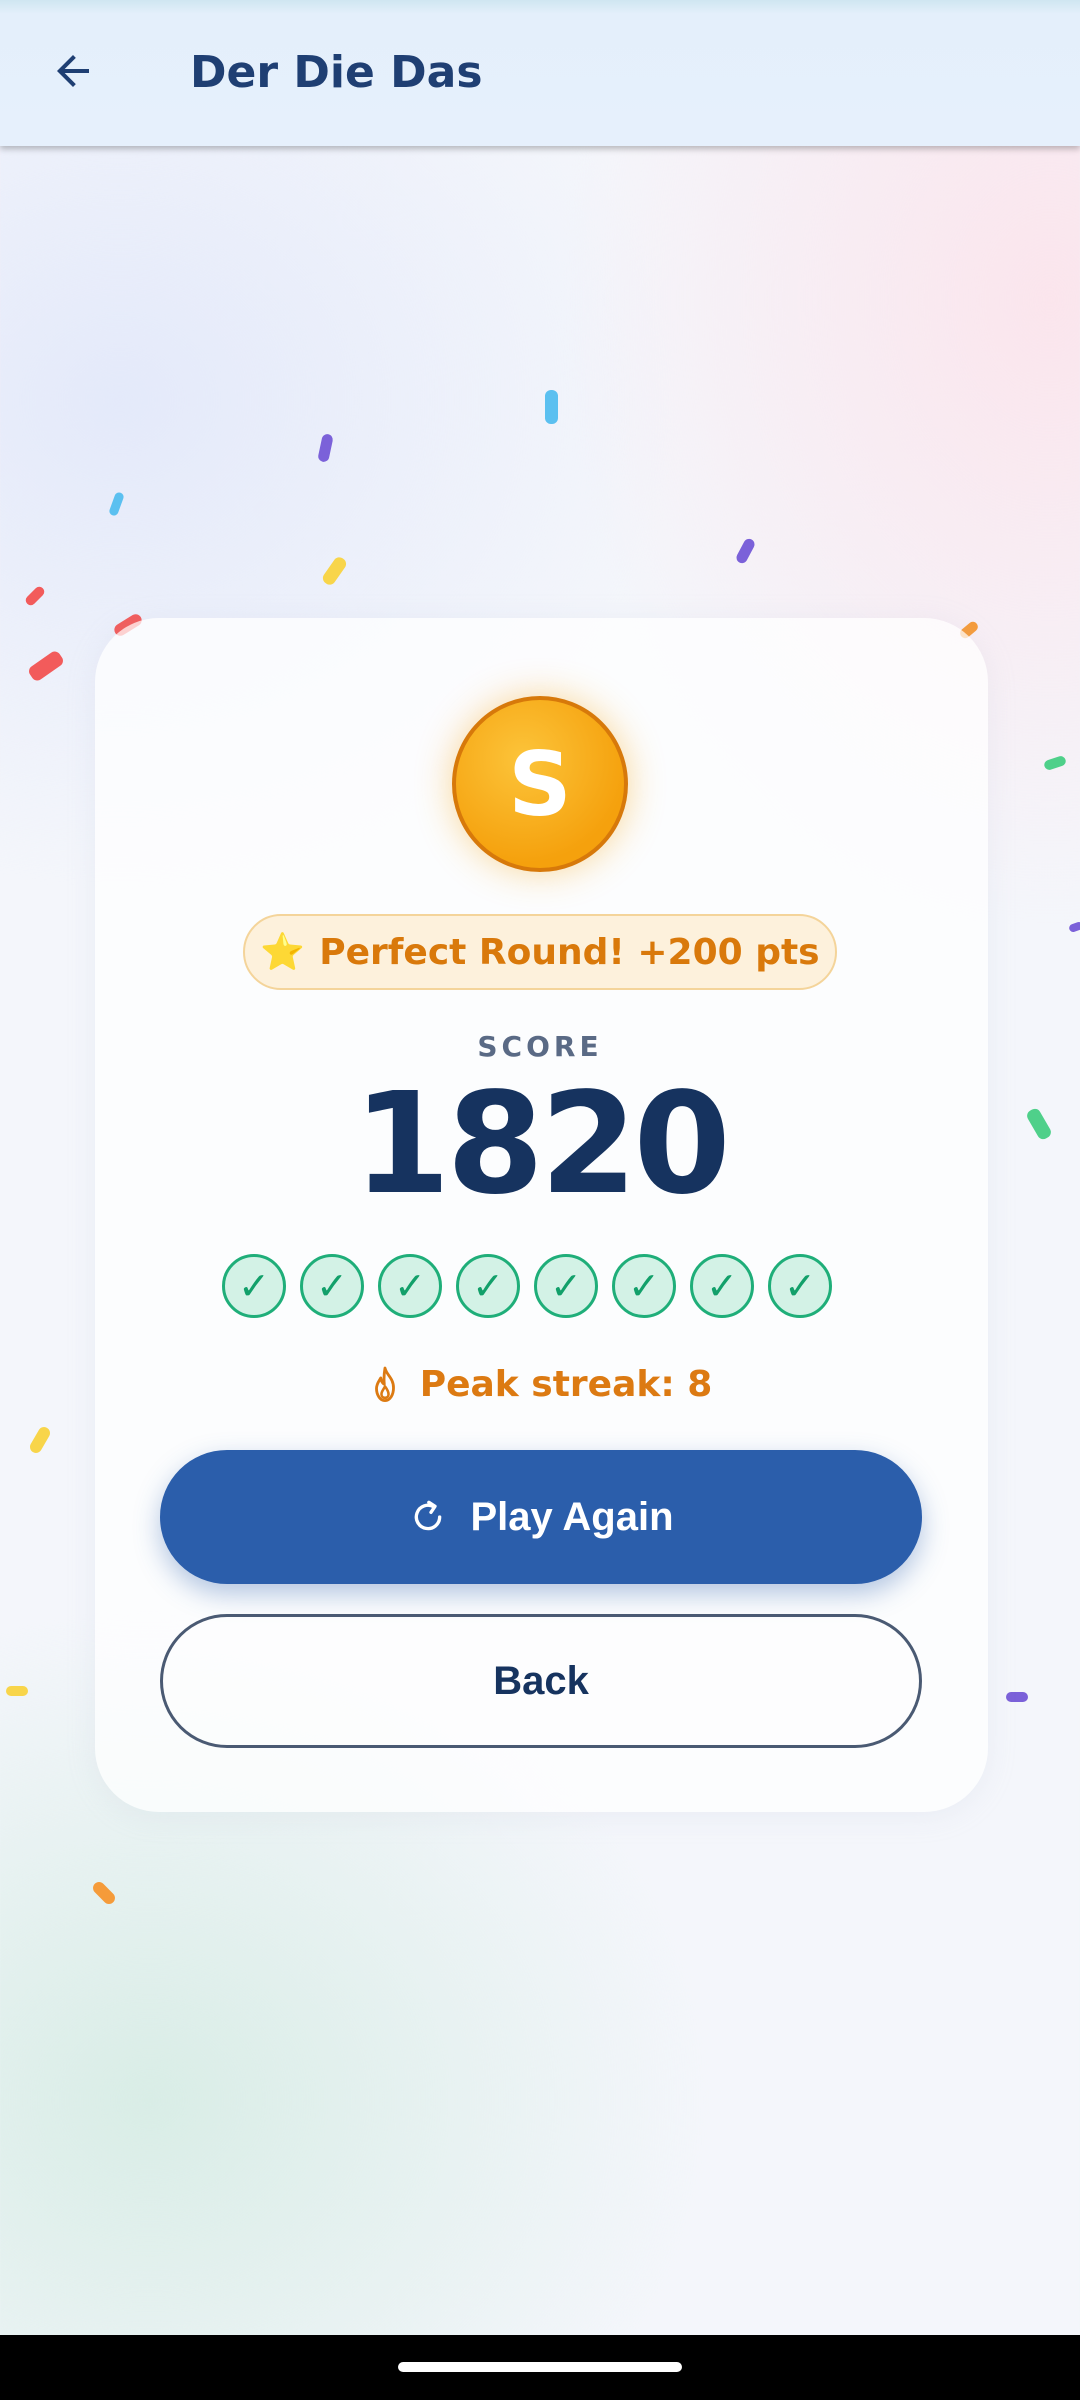 Image resolution: width=1080 pixels, height=2400 pixels. What do you see at coordinates (569, 952) in the screenshot?
I see `perfect-round-text: Perfect Round! +200 pts` at bounding box center [569, 952].